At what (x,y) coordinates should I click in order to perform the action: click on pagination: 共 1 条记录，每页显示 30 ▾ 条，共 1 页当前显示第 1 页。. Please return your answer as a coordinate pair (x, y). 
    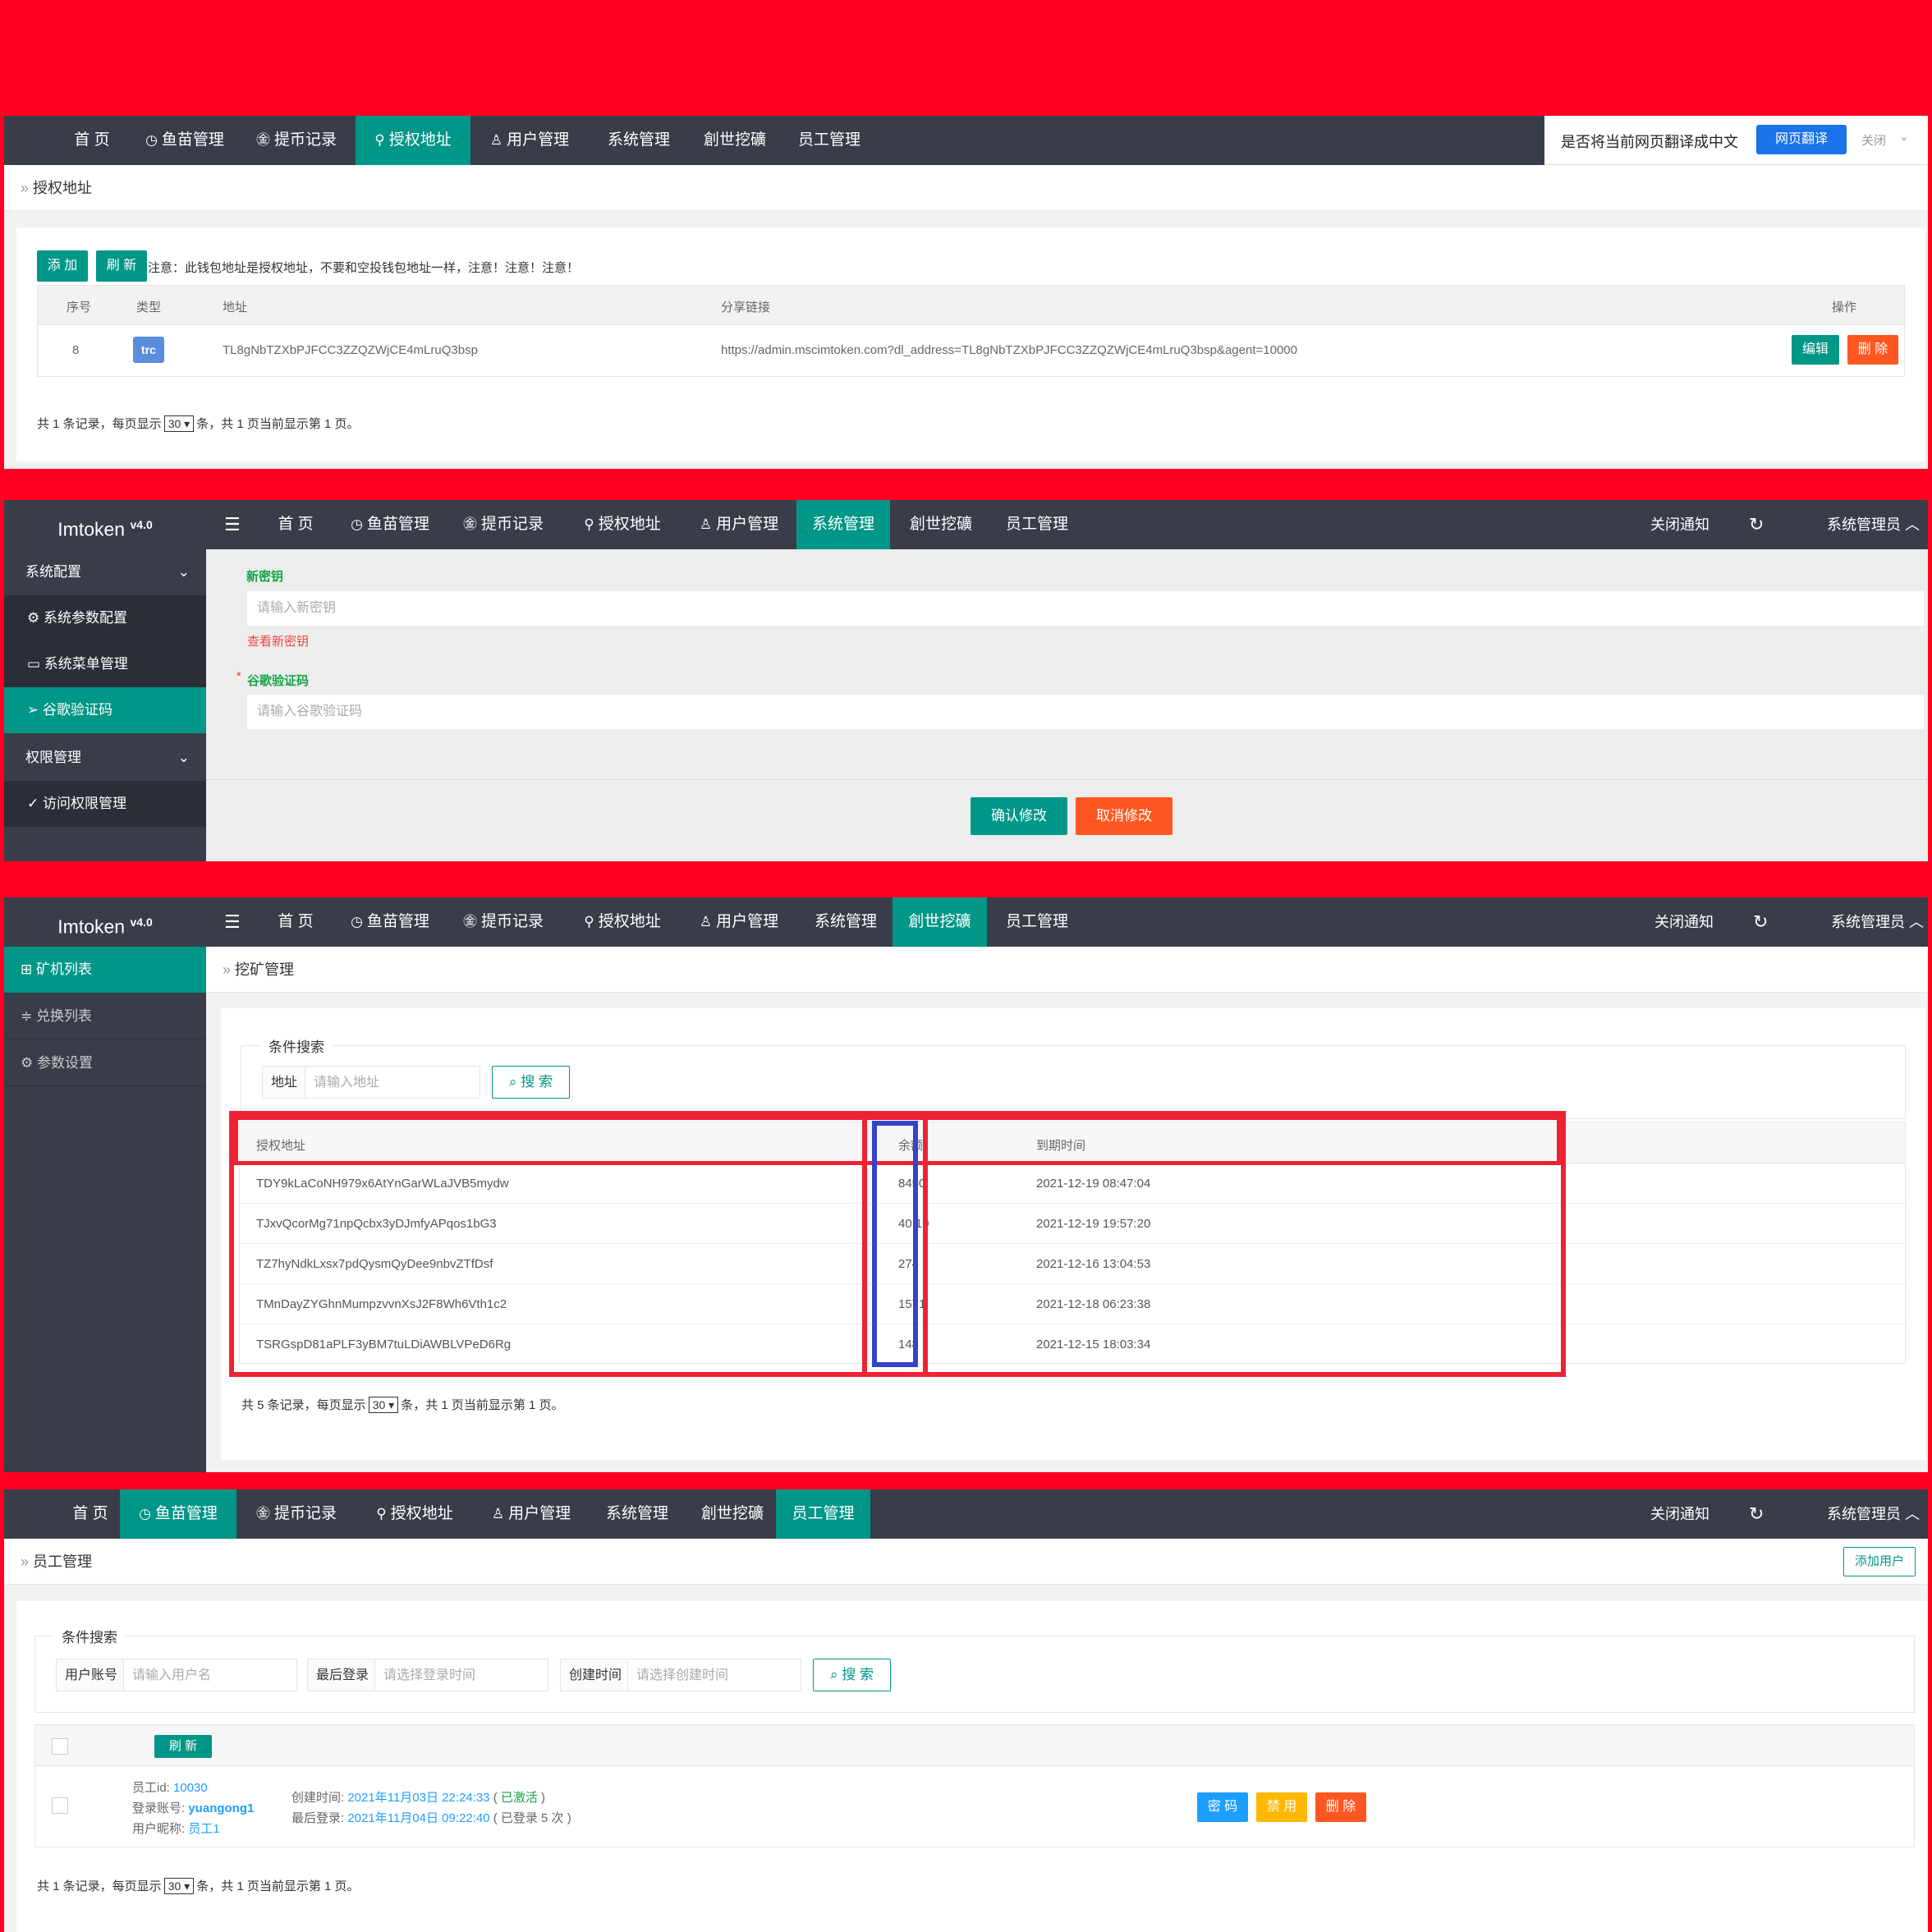
    Looking at the image, I should click on (198, 423).